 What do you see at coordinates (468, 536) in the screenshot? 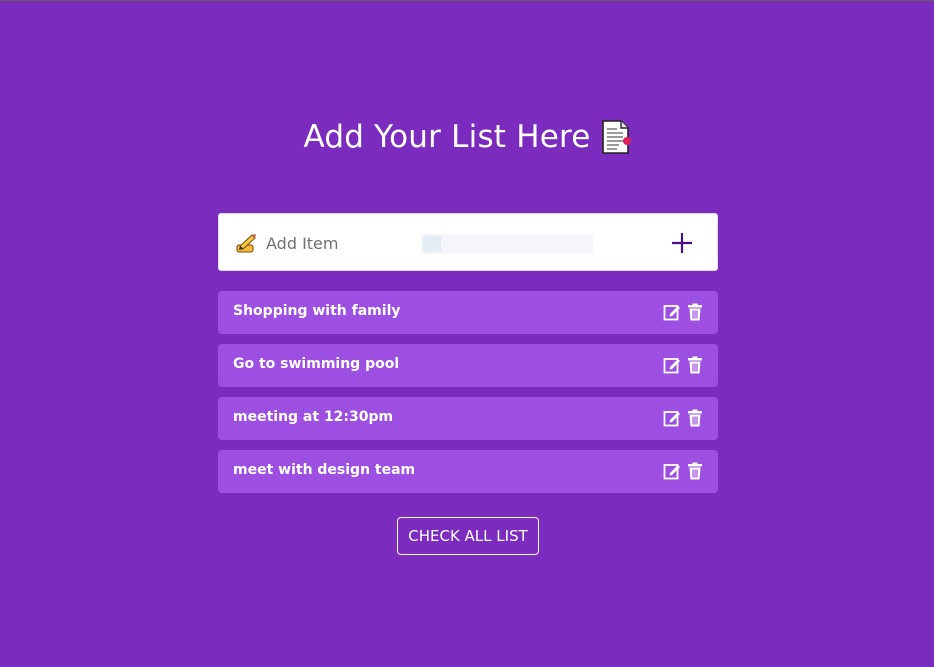
I see `check-all-list-button: CHECK ALL LIST` at bounding box center [468, 536].